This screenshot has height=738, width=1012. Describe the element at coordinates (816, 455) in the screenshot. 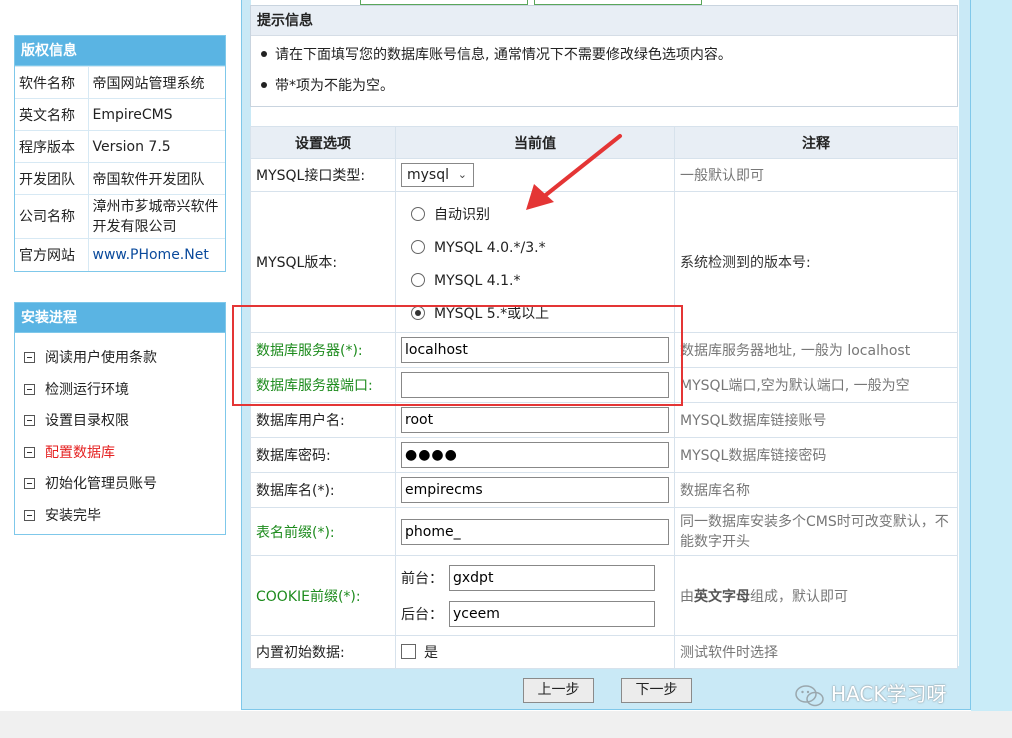

I see `db-password-note: MYSQL数据库链接密码` at that location.